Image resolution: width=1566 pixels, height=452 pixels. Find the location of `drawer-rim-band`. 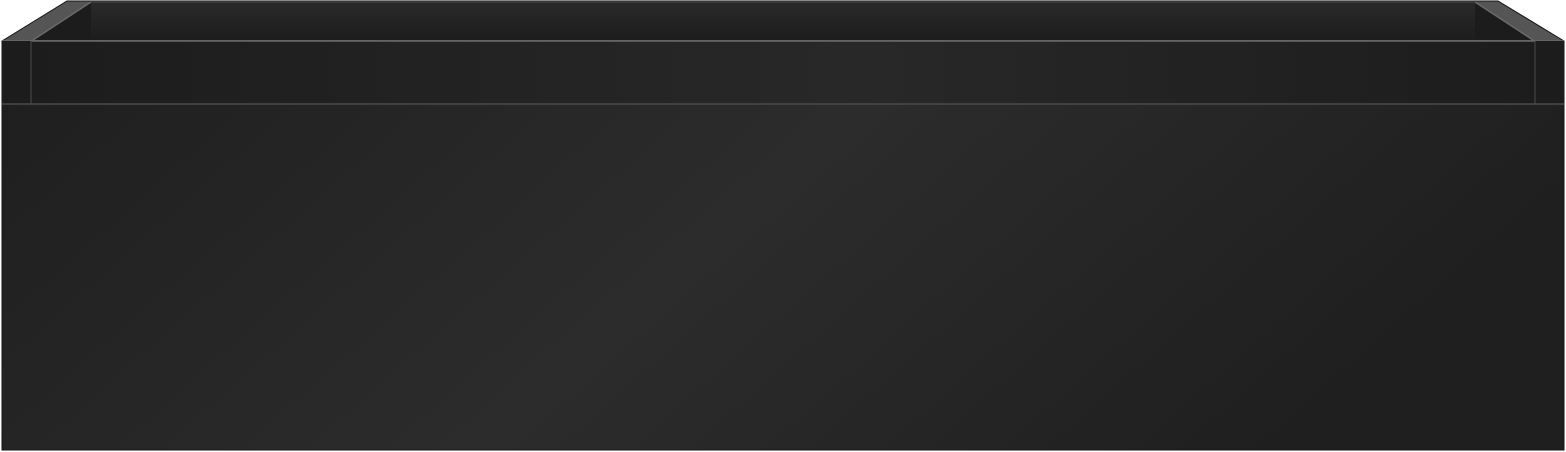

drawer-rim-band is located at coordinates (783, 72).